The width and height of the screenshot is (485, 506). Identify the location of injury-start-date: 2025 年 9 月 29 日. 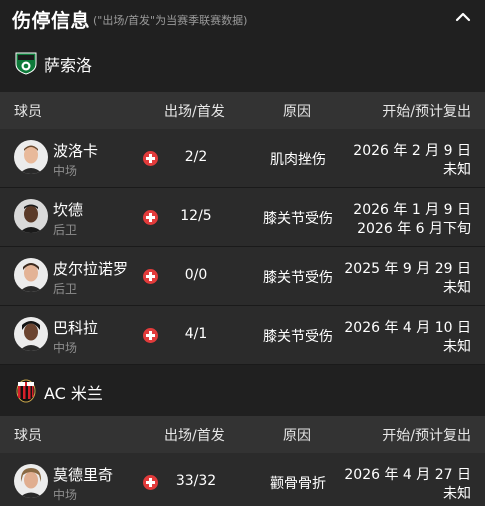
(407, 269).